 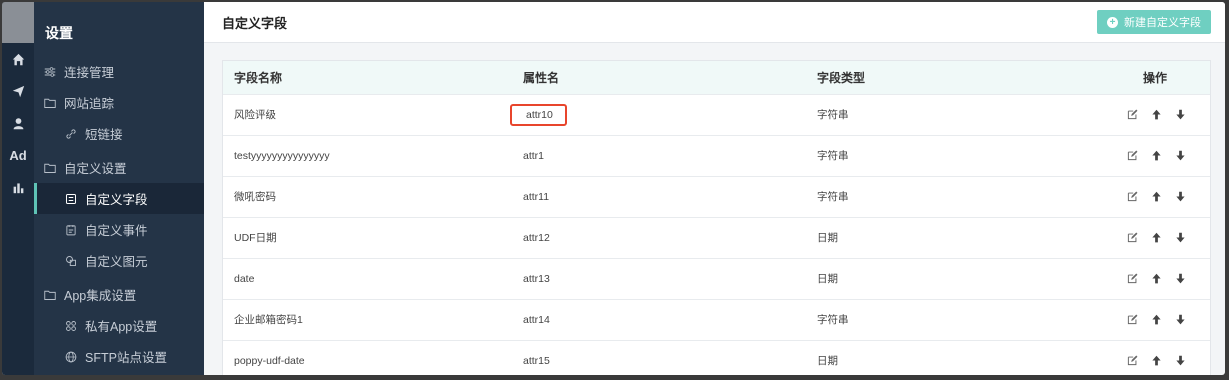 I want to click on sidebar-item-label: 网站追踪, so click(x=89, y=104).